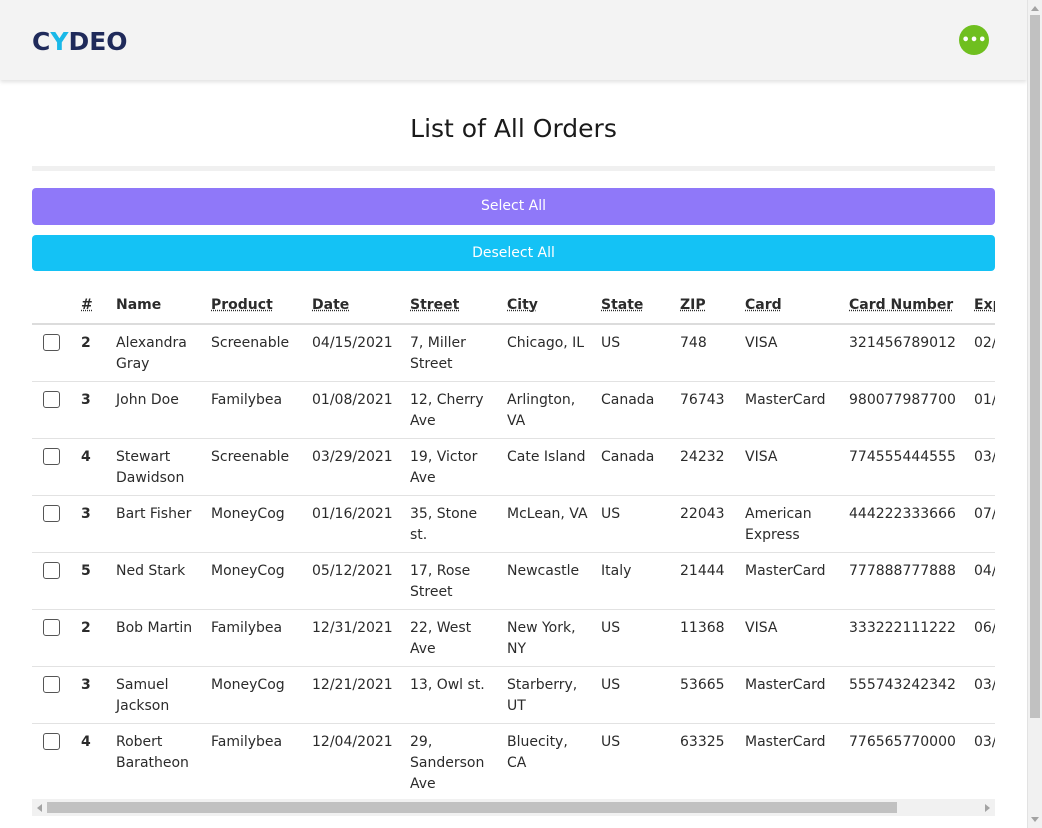 This screenshot has height=828, width=1042. I want to click on cell-city: Arlington, VA, so click(548, 410).